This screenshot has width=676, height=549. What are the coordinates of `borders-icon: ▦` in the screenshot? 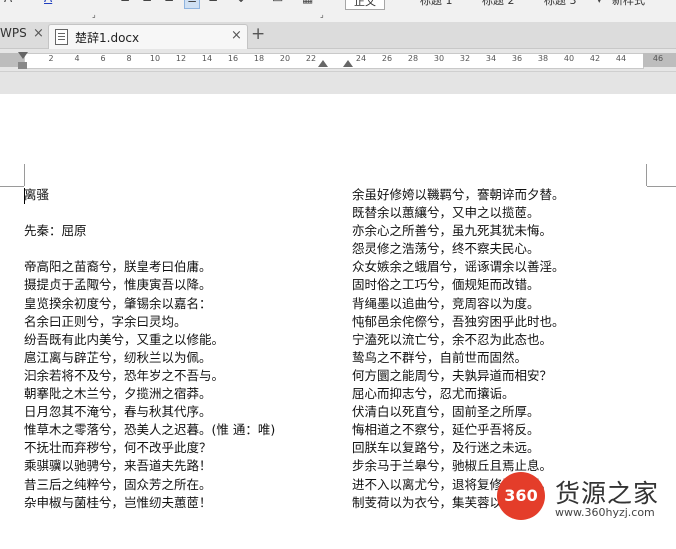 It's located at (307, 3).